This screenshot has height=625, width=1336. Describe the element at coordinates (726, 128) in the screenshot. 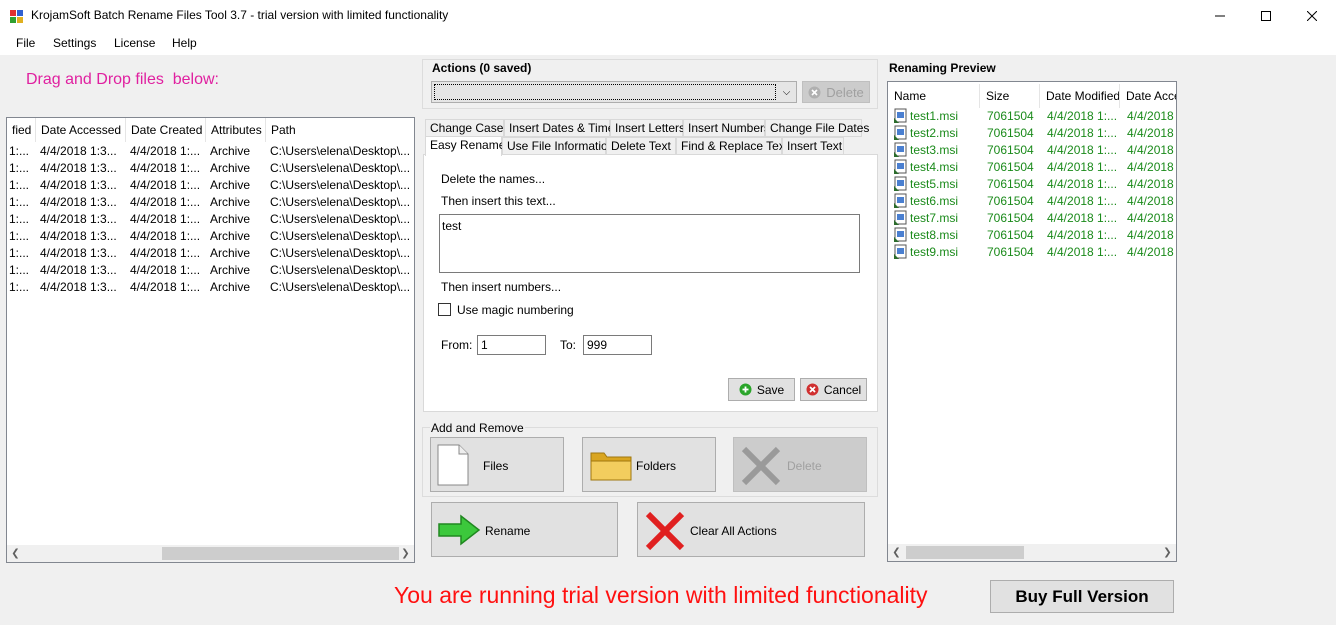

I see `tab-insert-numbers: Insert Numbers` at that location.